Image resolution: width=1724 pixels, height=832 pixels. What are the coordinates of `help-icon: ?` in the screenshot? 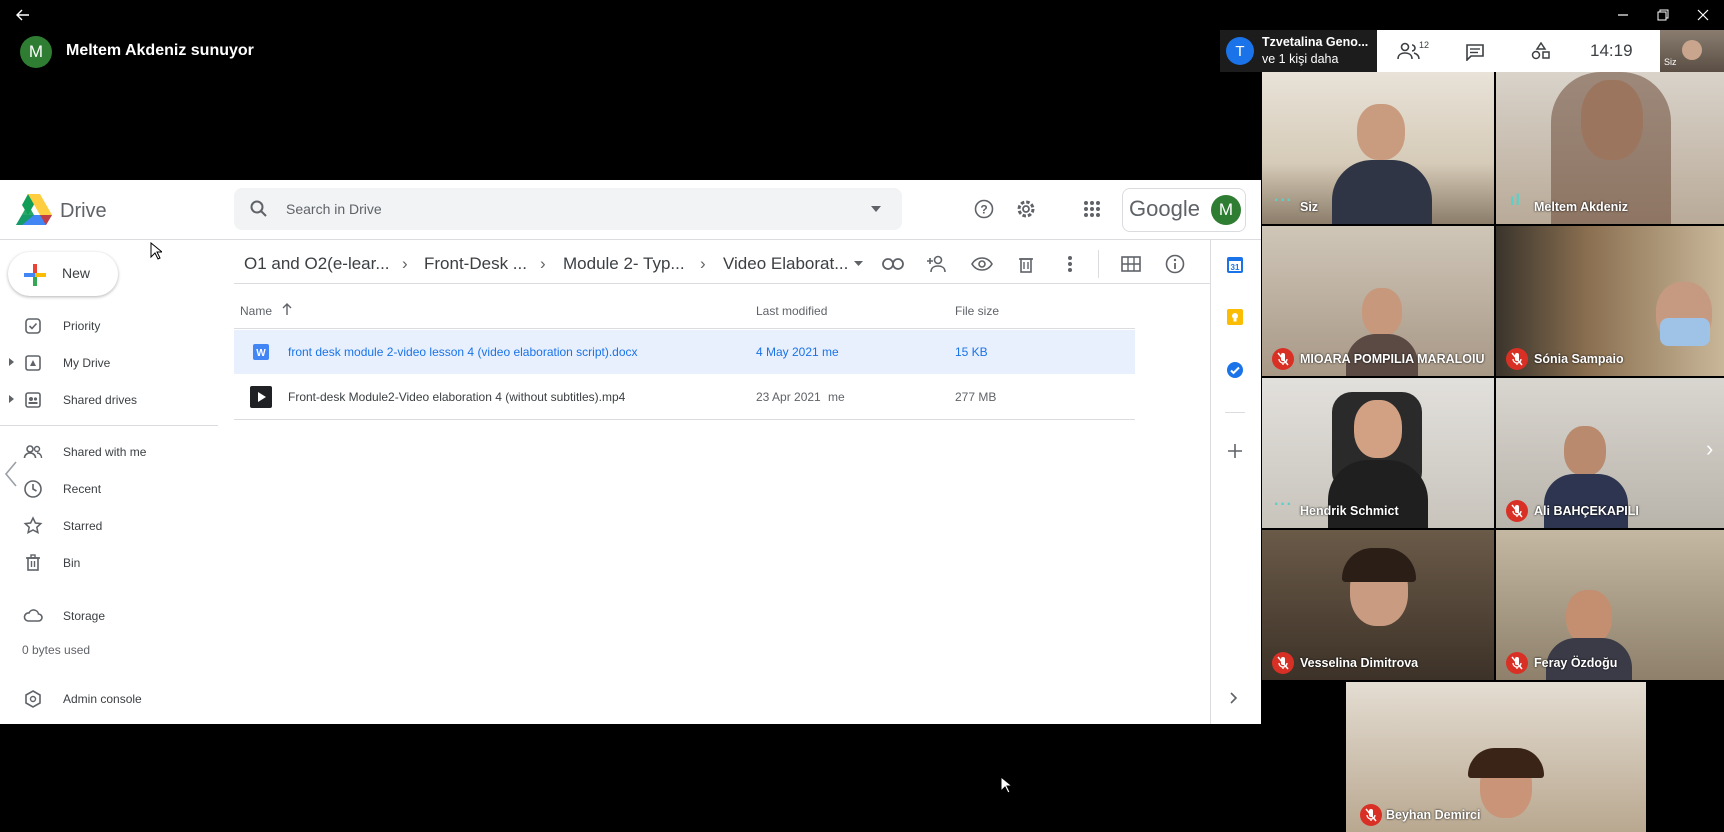 It's located at (984, 209).